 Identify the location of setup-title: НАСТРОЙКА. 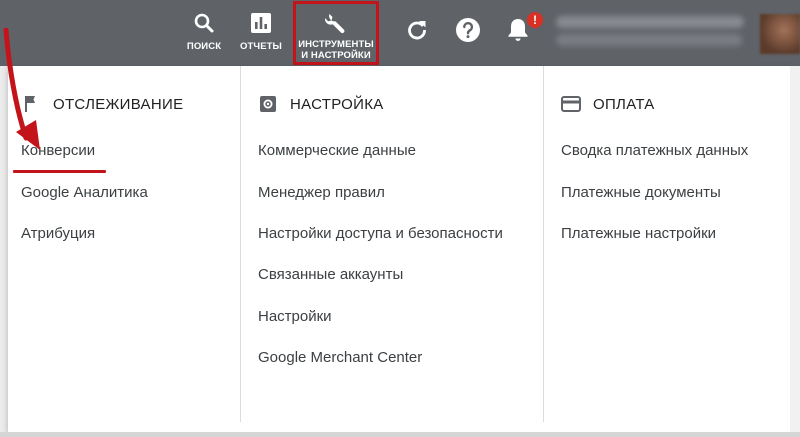
(337, 104).